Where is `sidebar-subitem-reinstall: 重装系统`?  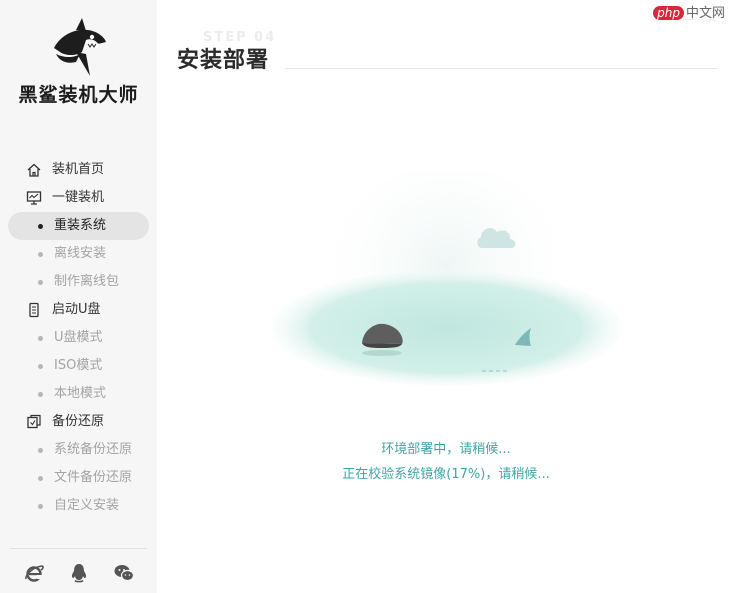 sidebar-subitem-reinstall: 重装系统 is located at coordinates (78, 226).